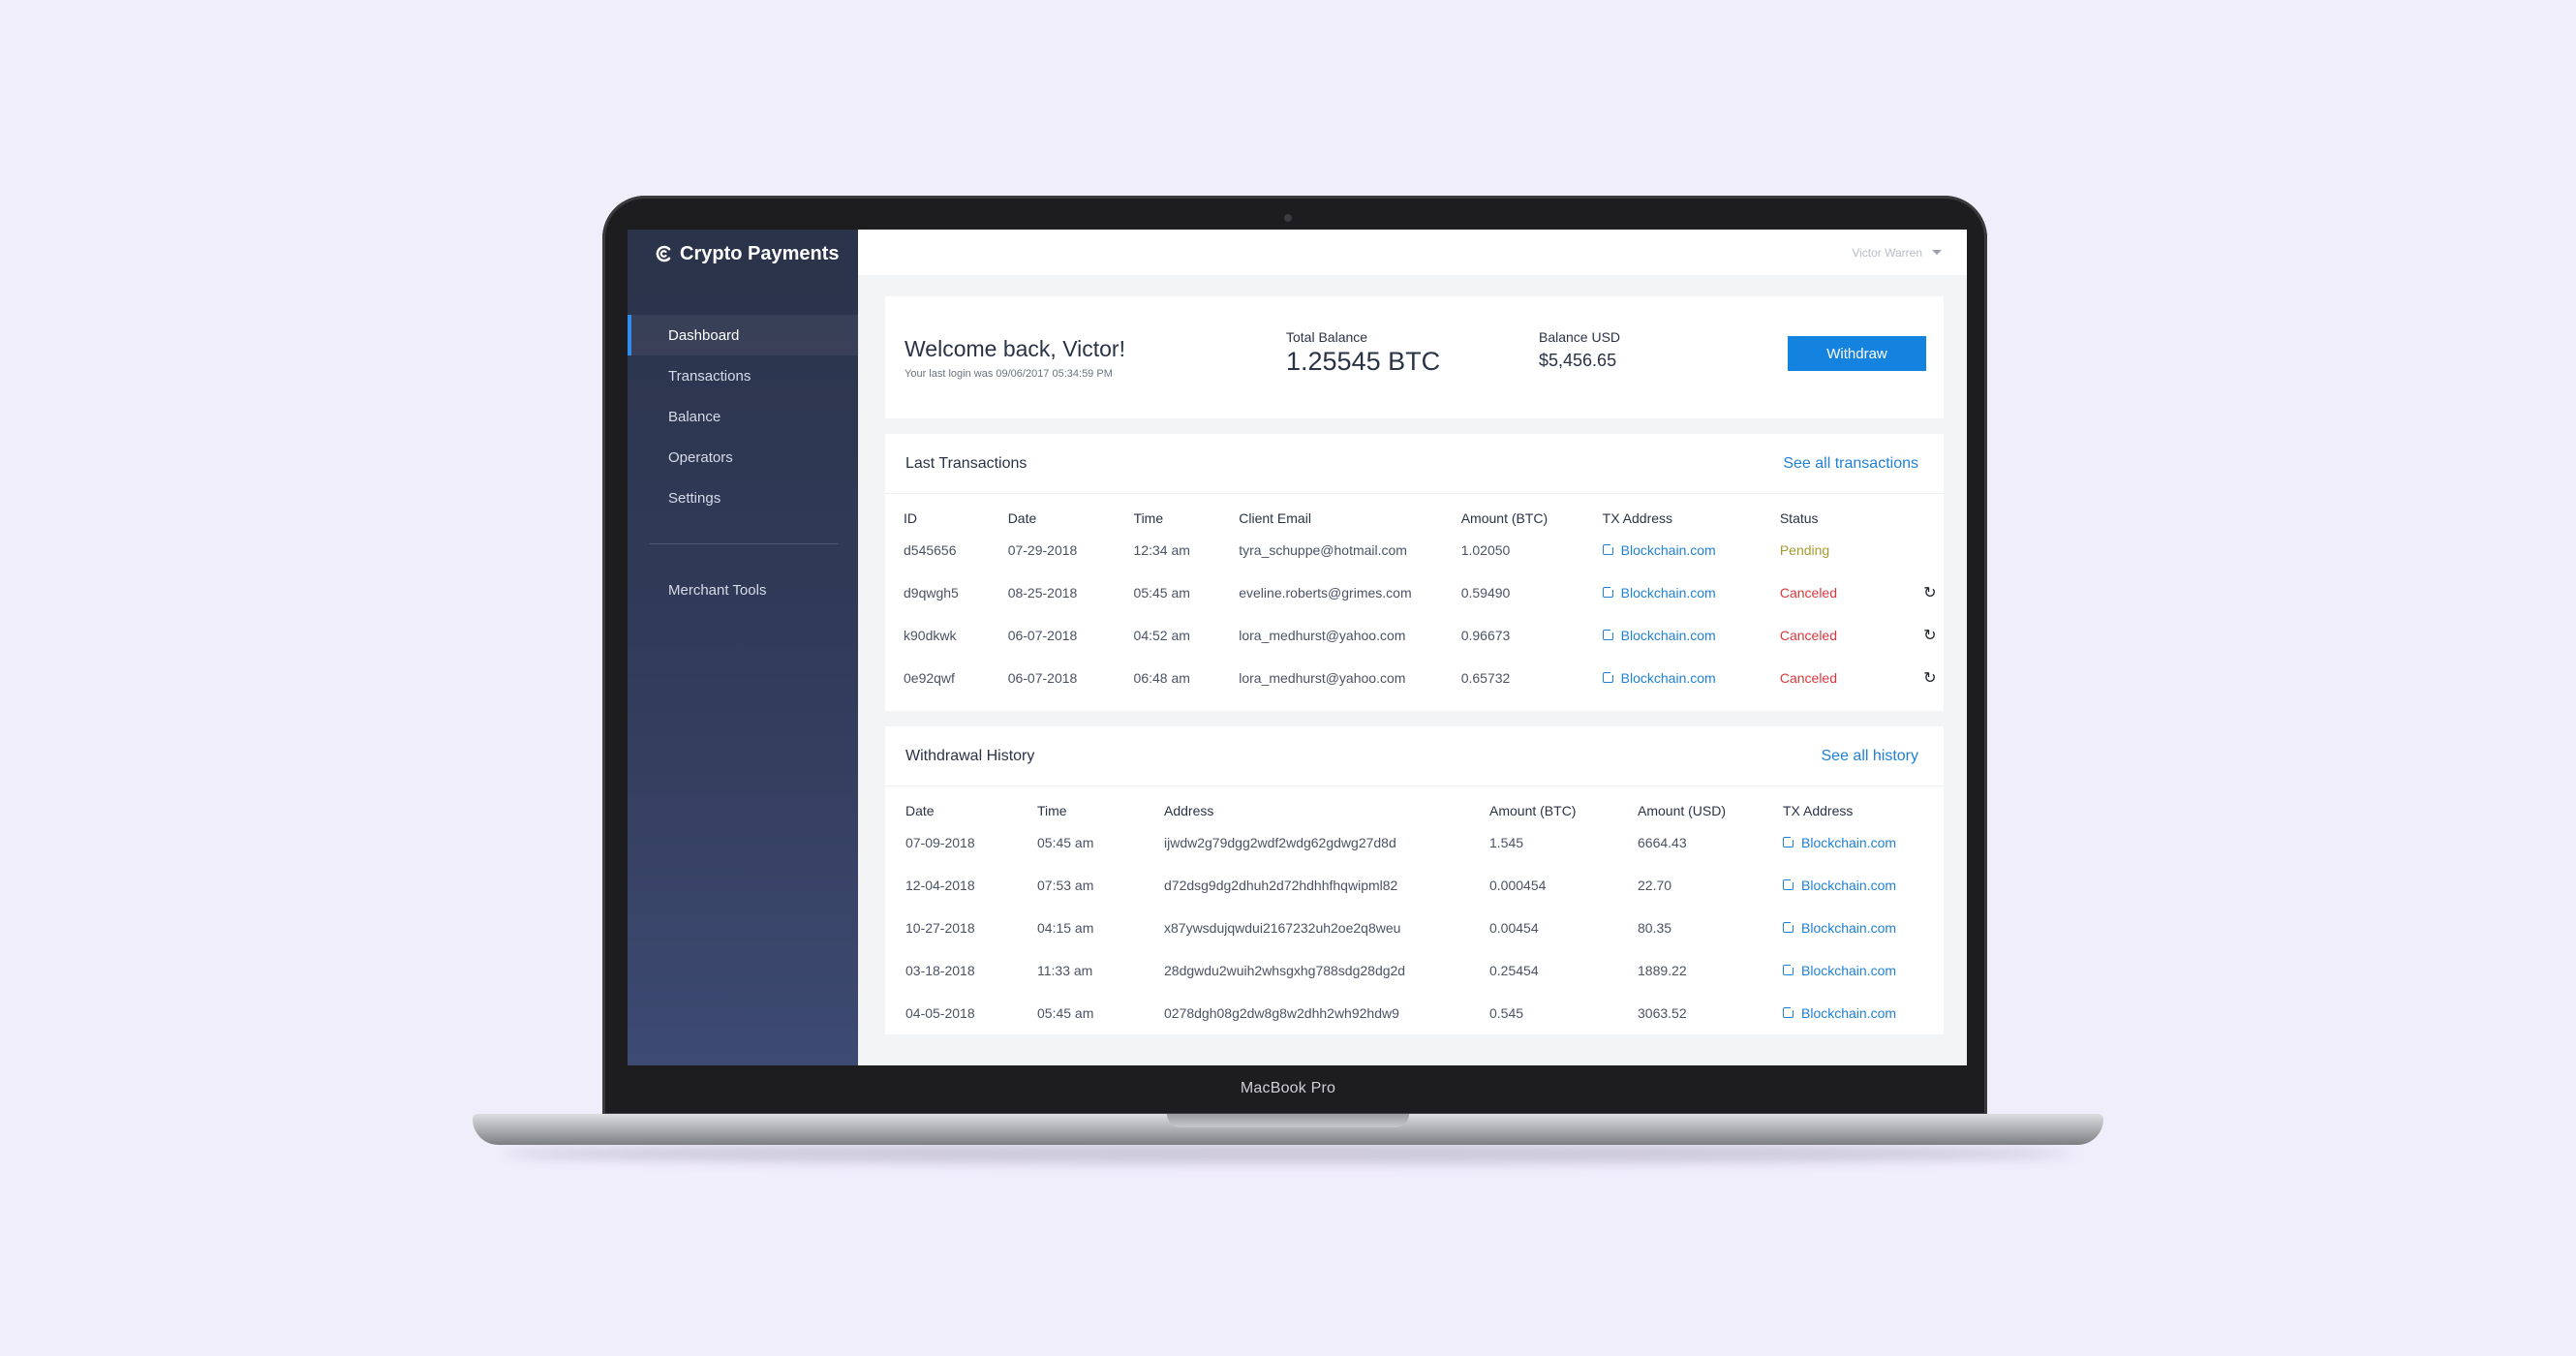 This screenshot has height=1356, width=2576. I want to click on last-transactions-title: Last Transactions, so click(966, 463).